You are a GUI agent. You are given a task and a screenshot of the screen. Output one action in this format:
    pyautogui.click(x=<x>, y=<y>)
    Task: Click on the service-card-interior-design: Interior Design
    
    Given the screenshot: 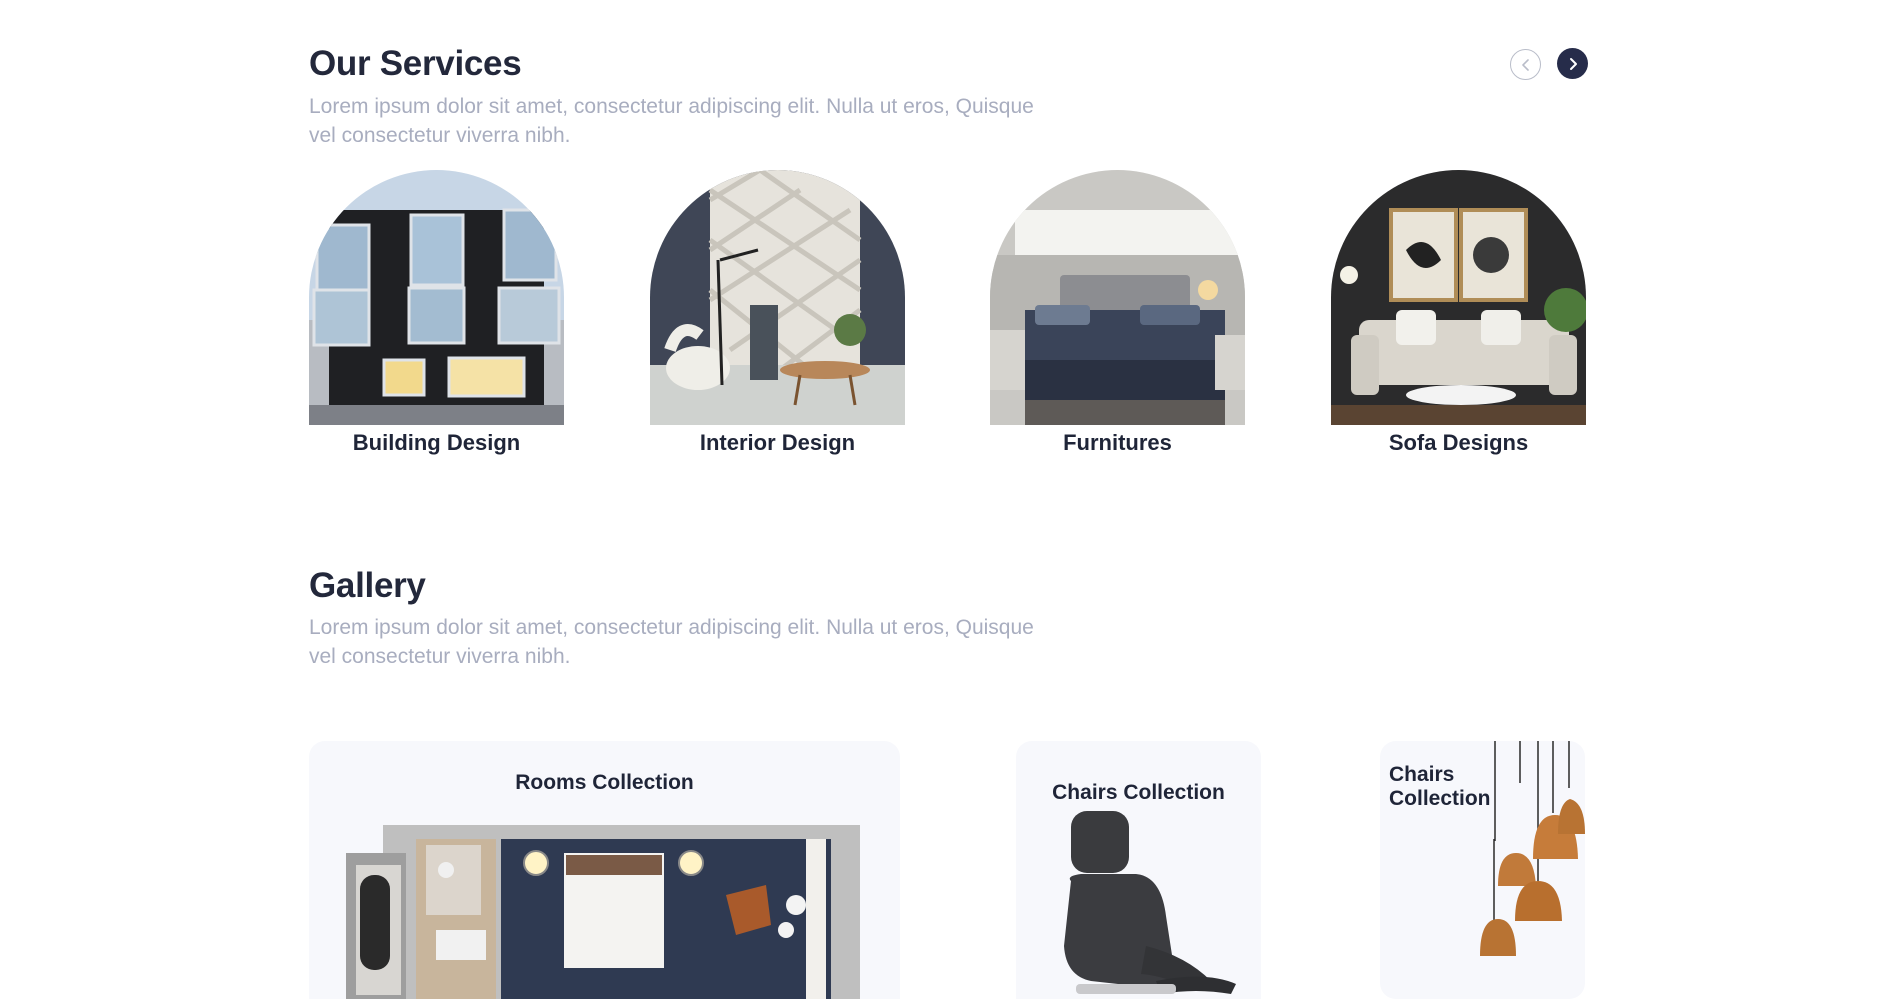 What is the action you would take?
    pyautogui.click(x=777, y=313)
    